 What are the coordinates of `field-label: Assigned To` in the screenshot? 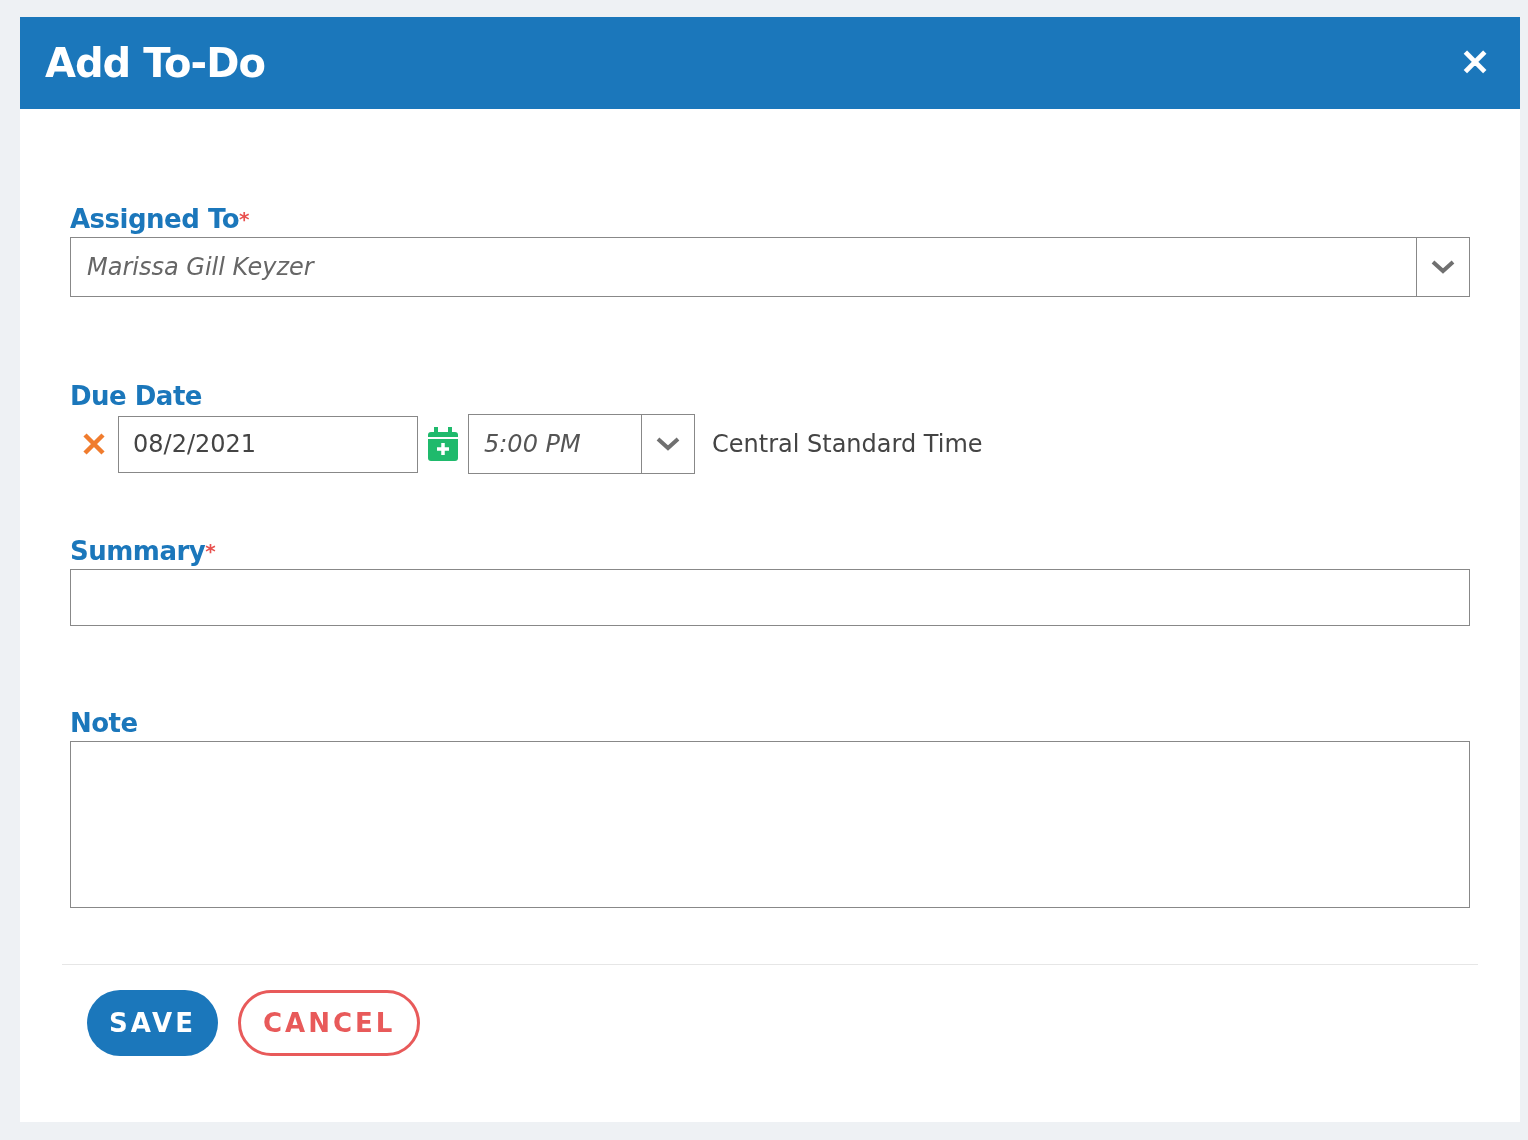 It's located at (155, 219).